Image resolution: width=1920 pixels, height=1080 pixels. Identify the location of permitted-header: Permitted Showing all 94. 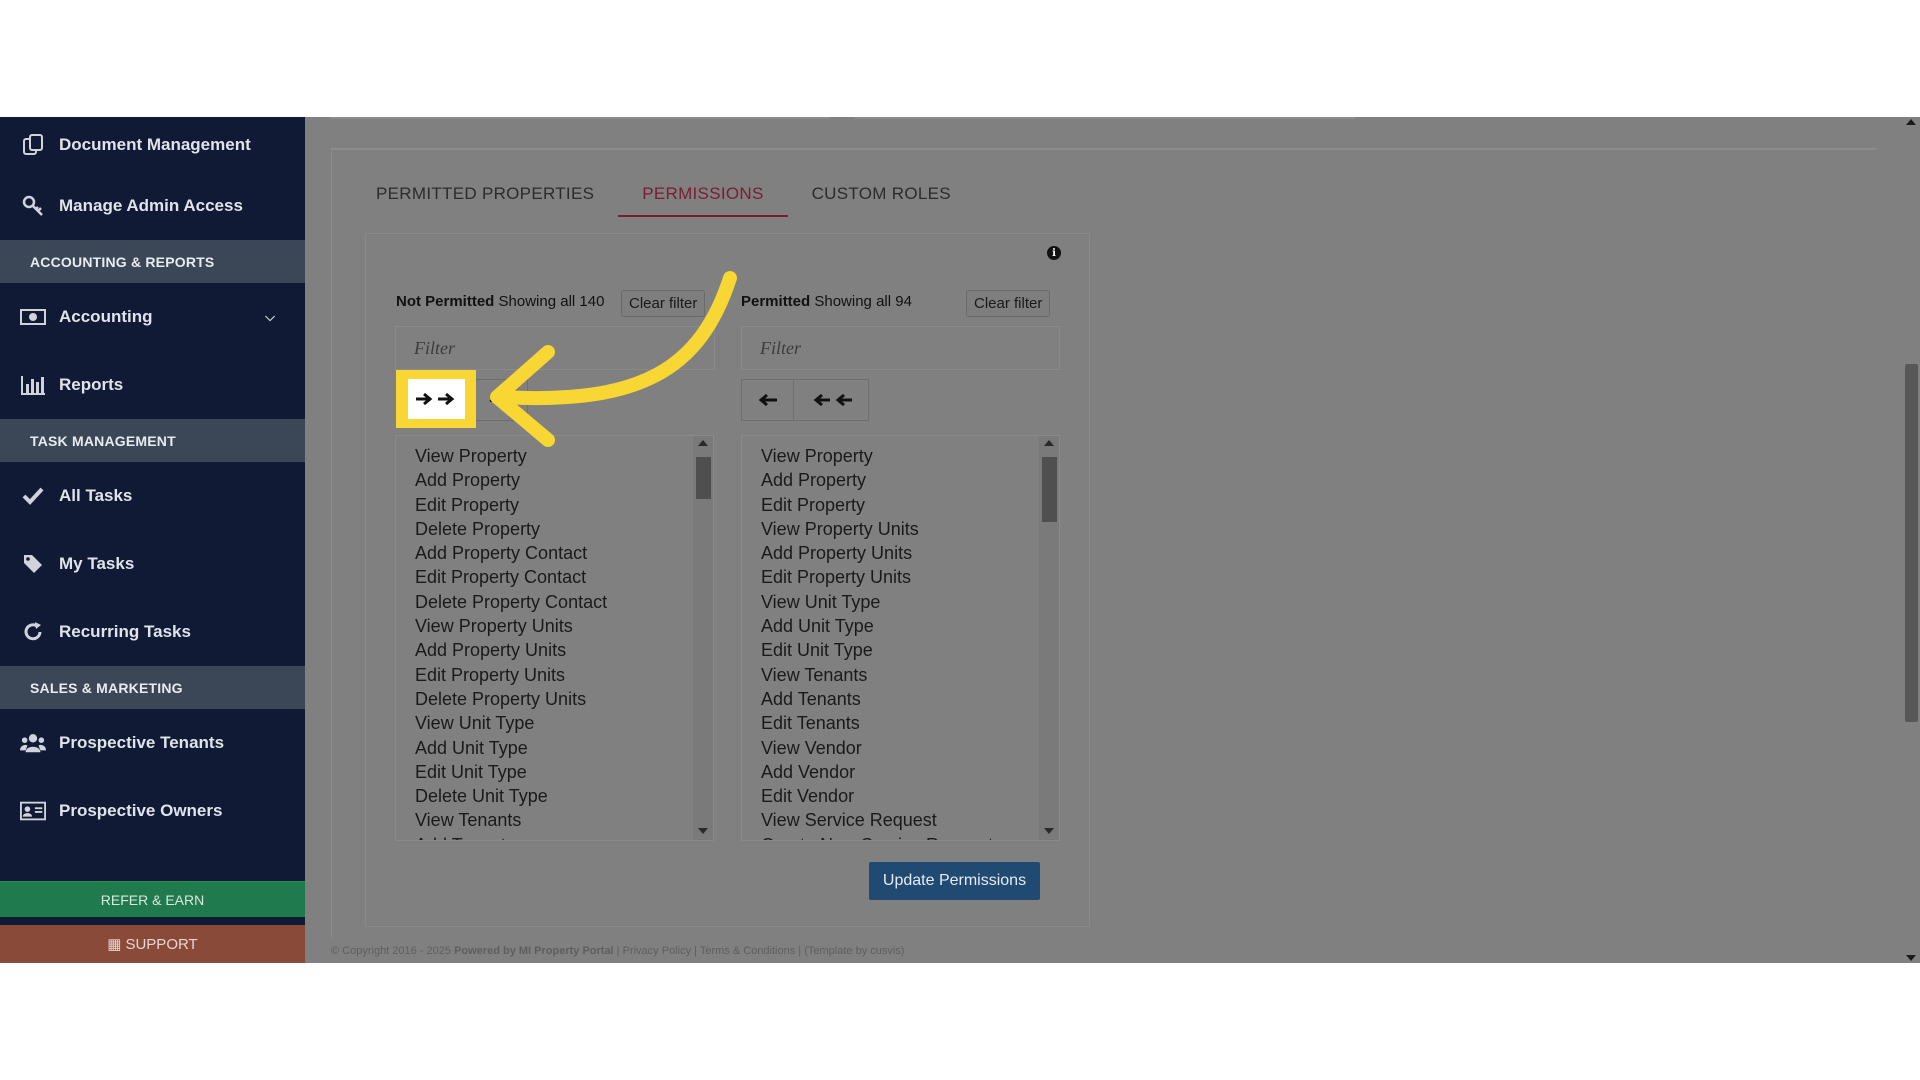
(826, 301).